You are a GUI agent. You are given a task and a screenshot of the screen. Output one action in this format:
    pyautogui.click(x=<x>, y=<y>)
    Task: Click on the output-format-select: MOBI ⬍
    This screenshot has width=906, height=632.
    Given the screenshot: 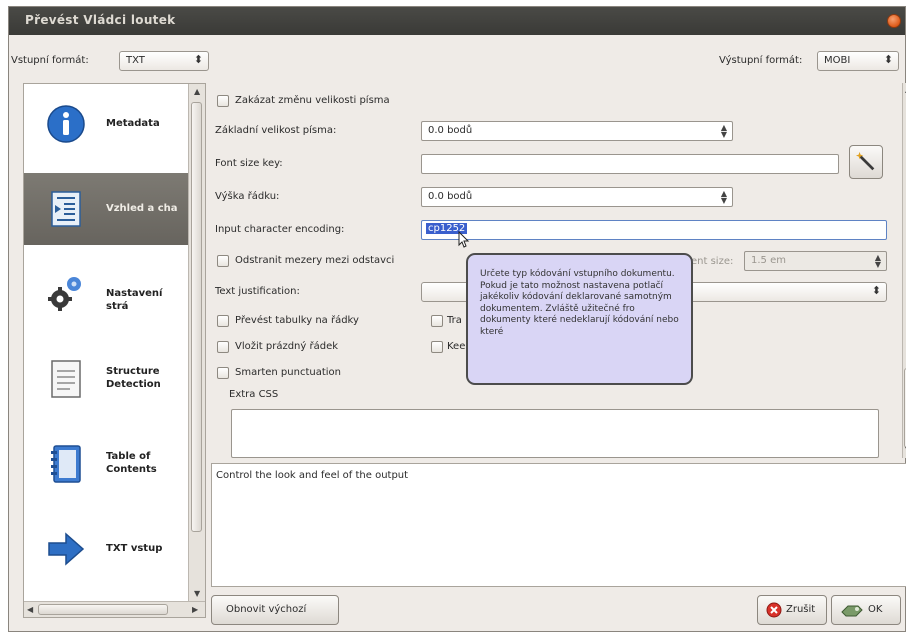 What is the action you would take?
    pyautogui.click(x=858, y=61)
    